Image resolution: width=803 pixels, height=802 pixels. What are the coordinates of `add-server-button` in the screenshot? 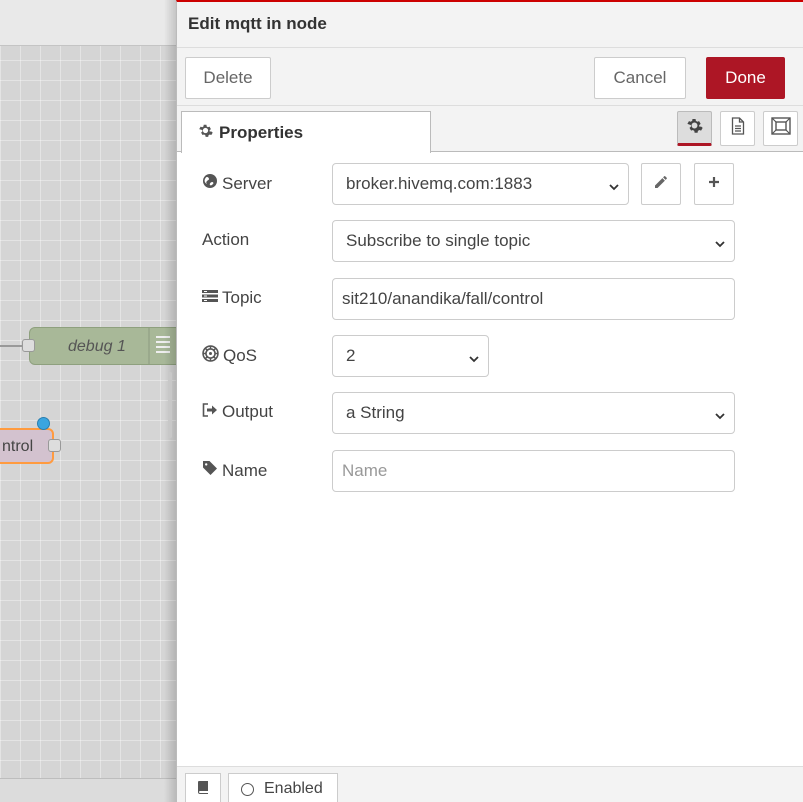 It's located at (714, 184).